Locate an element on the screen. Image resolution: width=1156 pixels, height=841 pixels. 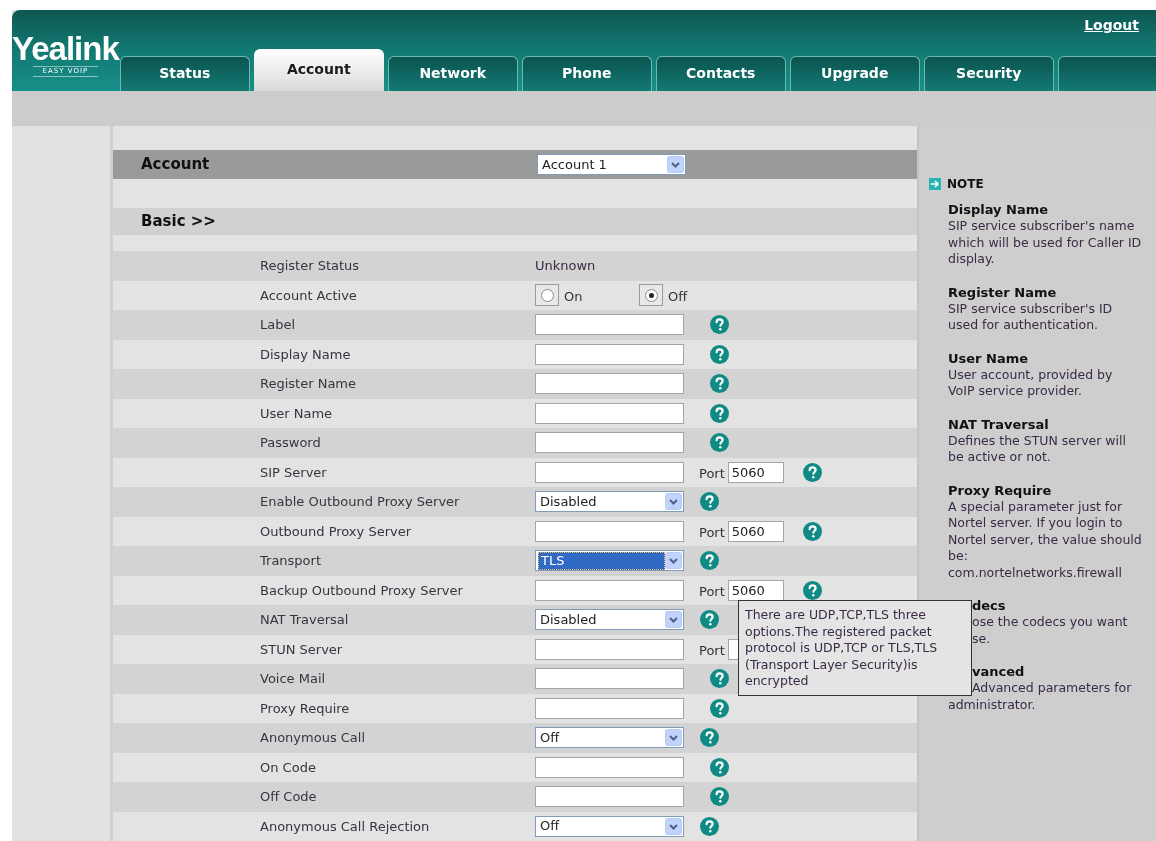
note-text: A special parameter just for Nortel server. If you login to Nortel server, the value should be: com.nortelnetworks.firewall is located at coordinates (1045, 539).